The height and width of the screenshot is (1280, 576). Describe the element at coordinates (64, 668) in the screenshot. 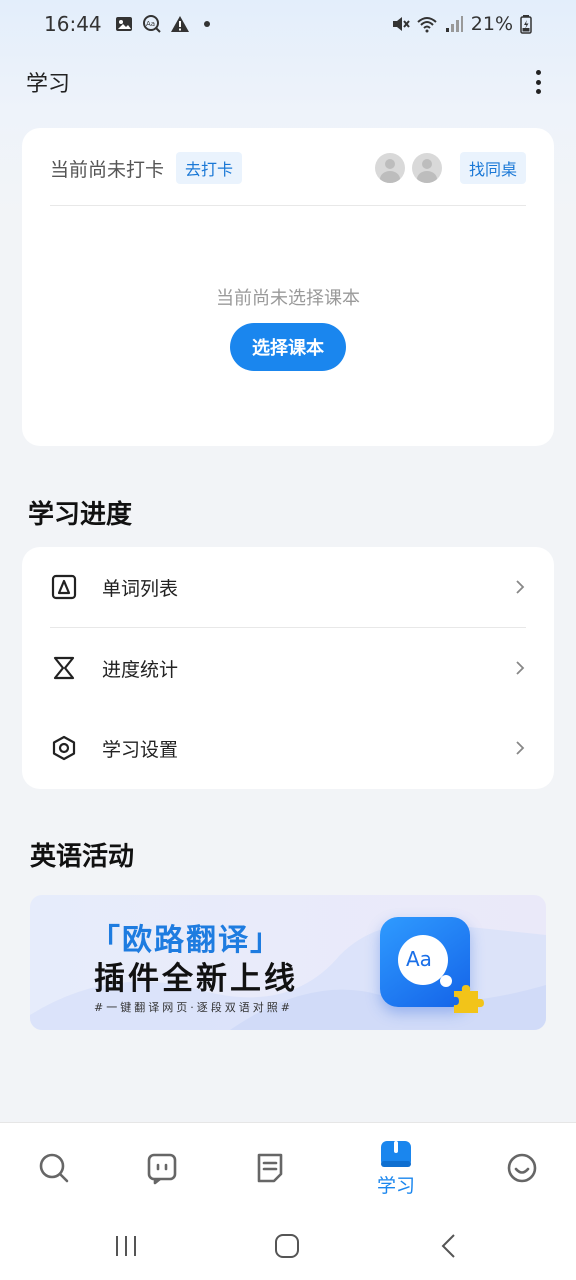

I see `hourglass-icon` at that location.